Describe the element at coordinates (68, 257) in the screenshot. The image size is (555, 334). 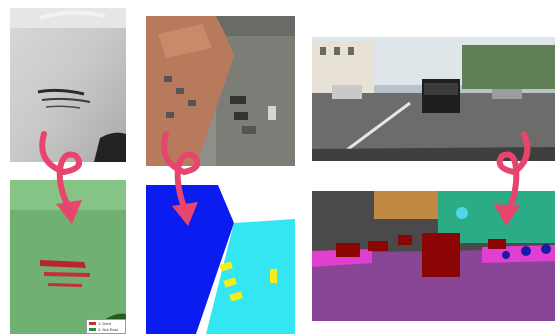
I see `car-scratch-segmentation` at that location.